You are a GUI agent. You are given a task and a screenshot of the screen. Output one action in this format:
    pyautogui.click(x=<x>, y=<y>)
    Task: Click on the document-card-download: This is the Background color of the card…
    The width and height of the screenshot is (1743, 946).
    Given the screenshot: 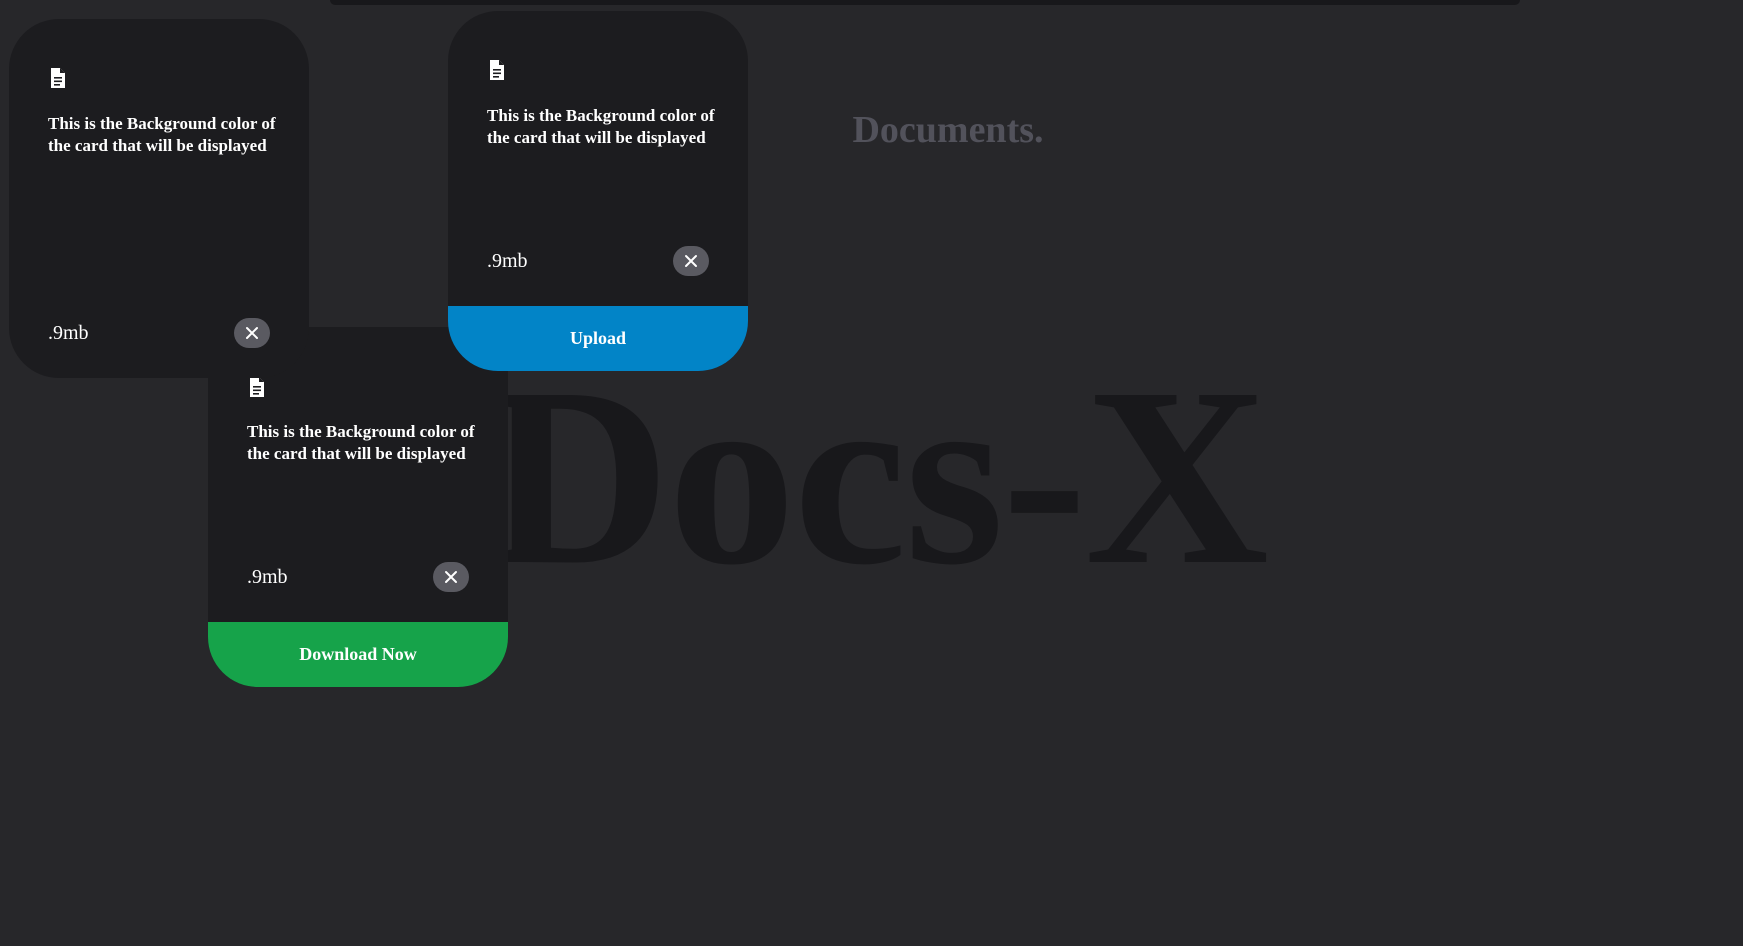 What is the action you would take?
    pyautogui.click(x=358, y=507)
    